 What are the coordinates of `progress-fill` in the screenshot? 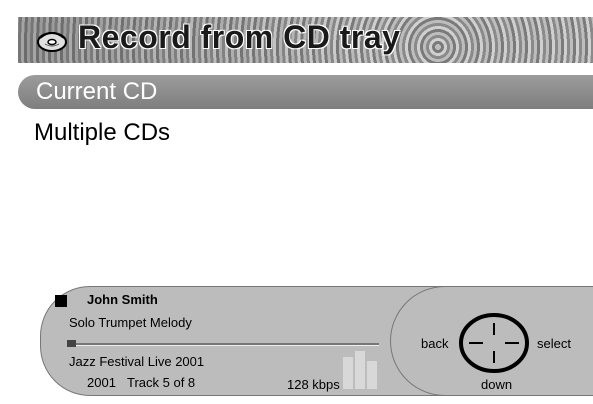 It's located at (71, 343).